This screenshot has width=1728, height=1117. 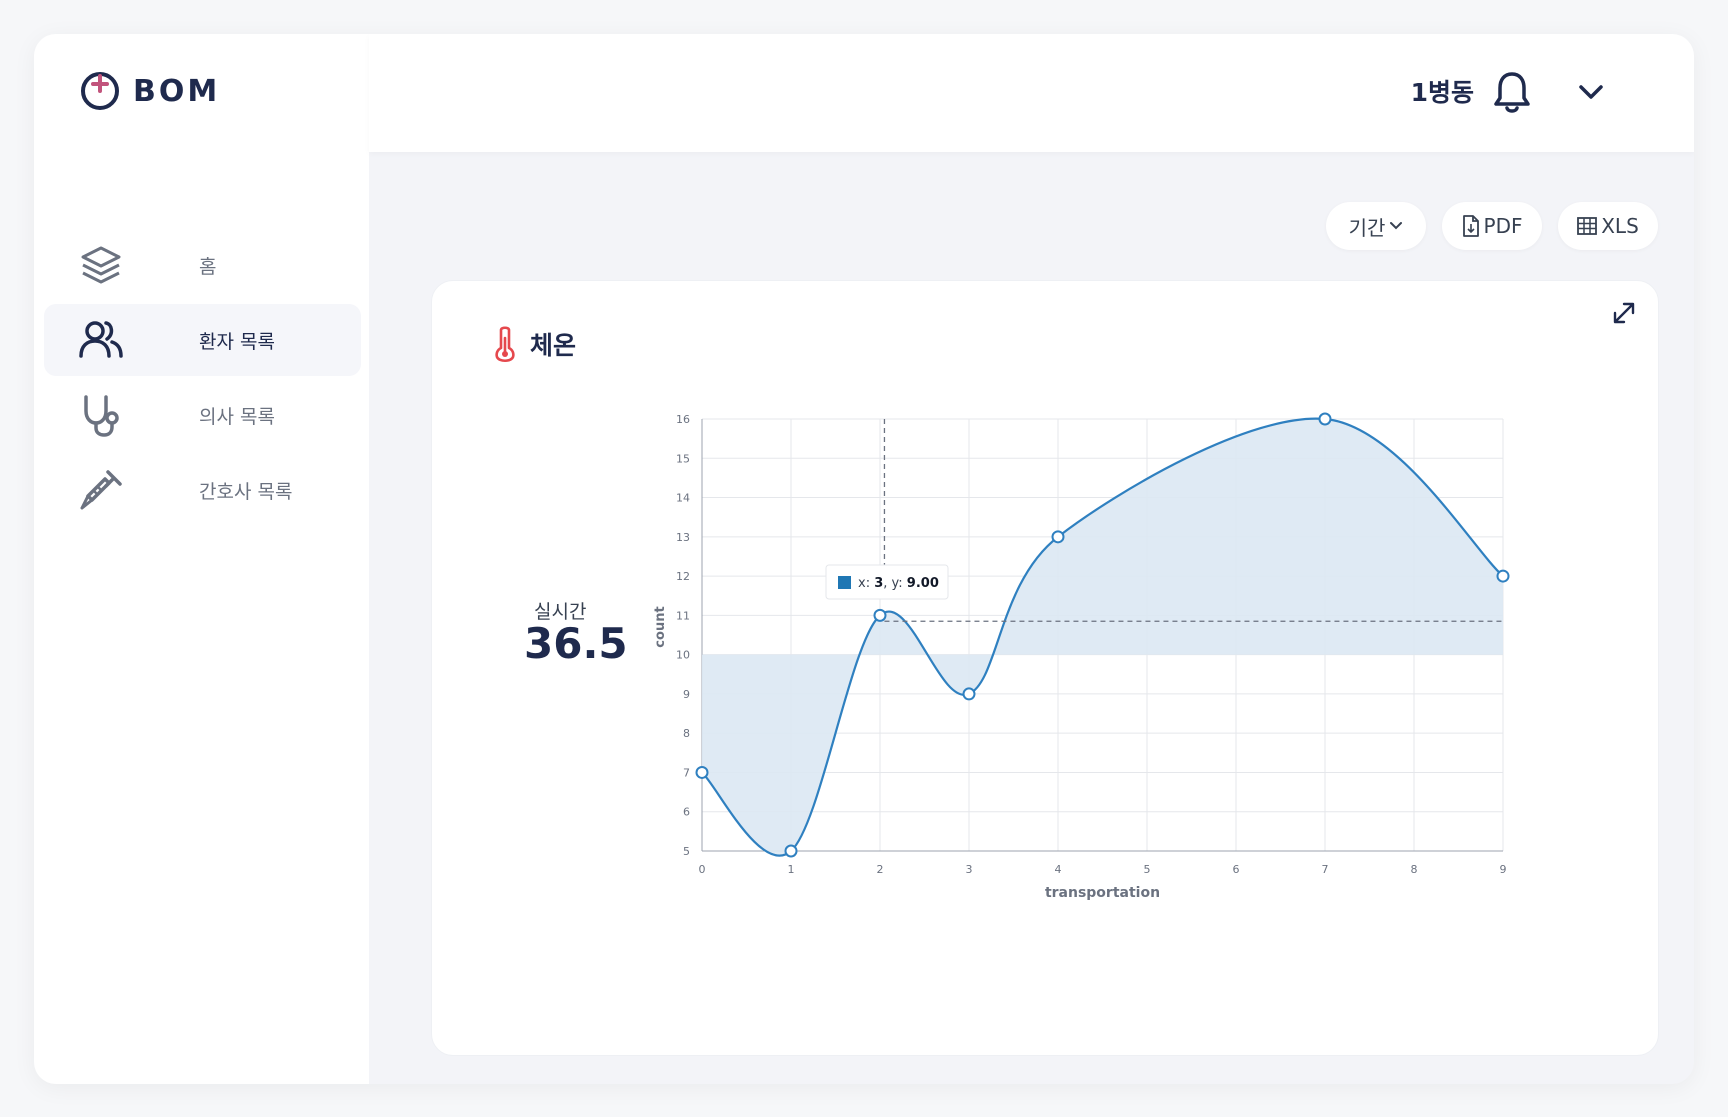 I want to click on y-tick-label: 11, so click(x=683, y=615).